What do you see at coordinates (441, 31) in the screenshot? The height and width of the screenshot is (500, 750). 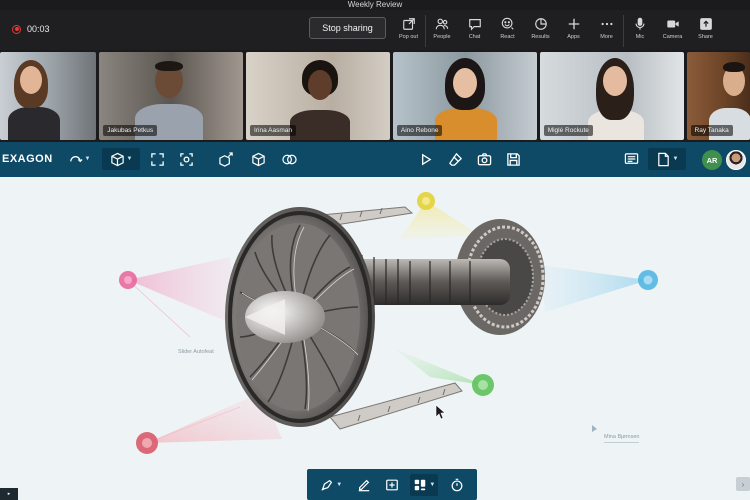 I see `people-button: People` at bounding box center [441, 31].